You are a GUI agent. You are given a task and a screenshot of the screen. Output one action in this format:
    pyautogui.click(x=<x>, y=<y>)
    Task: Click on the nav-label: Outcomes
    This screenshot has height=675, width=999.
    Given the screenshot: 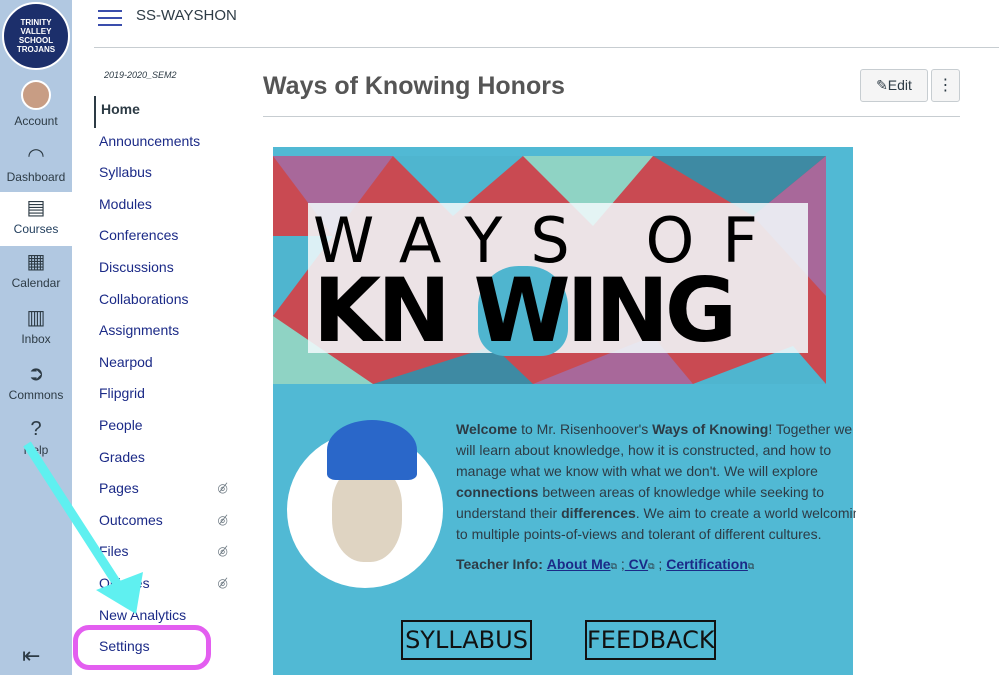 What is the action you would take?
    pyautogui.click(x=131, y=519)
    